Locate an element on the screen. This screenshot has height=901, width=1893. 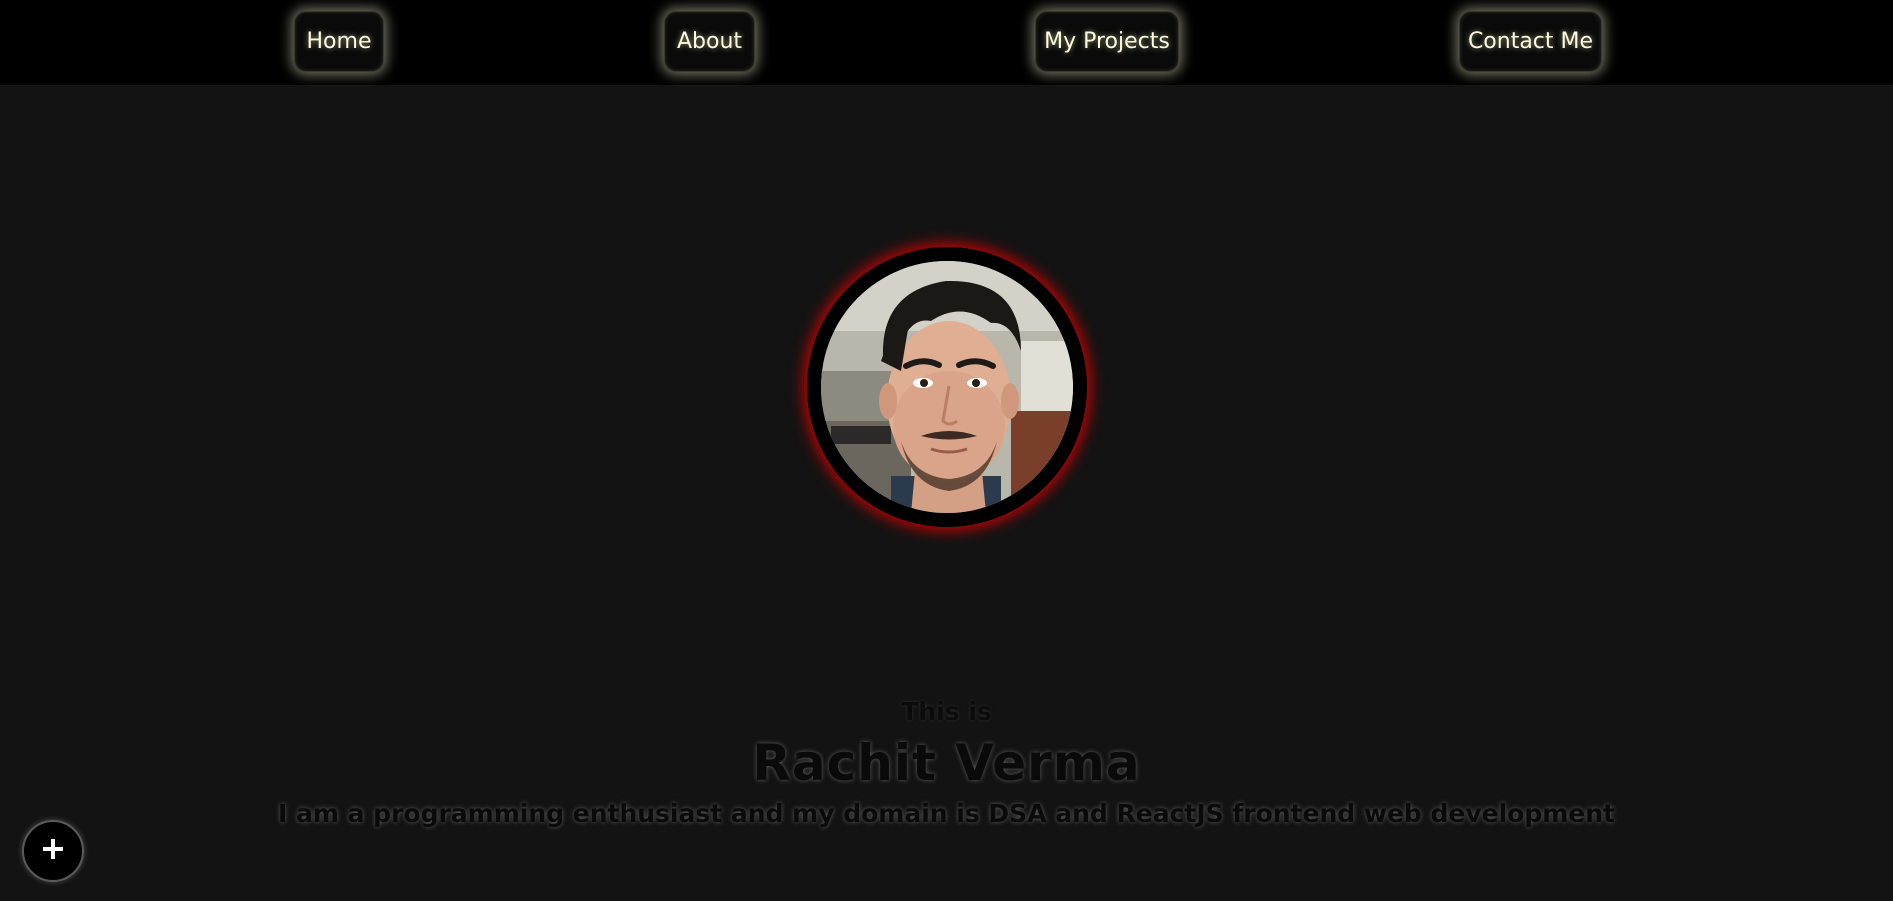
nav-contact-button: Contact Me is located at coordinates (1530, 41).